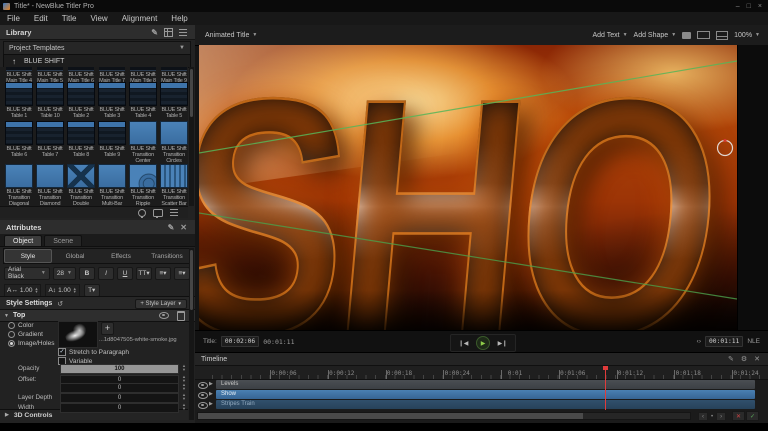 The width and height of the screenshot is (768, 431). I want to click on minimize-button: –, so click(738, 6).